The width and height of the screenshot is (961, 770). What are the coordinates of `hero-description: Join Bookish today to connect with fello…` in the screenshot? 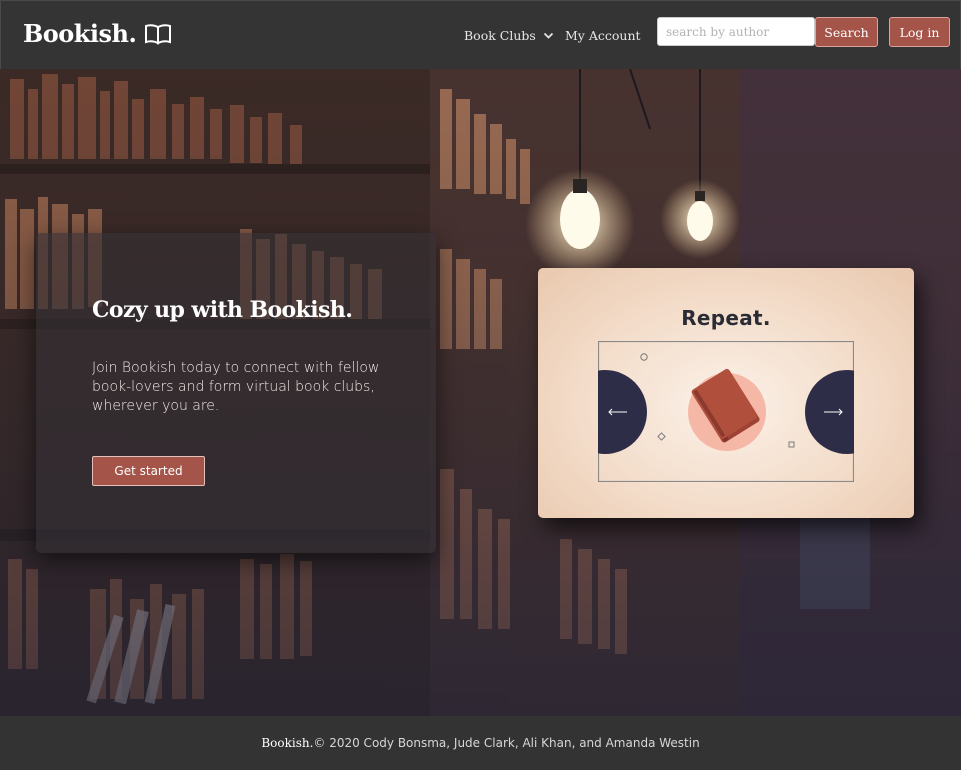 It's located at (236, 387).